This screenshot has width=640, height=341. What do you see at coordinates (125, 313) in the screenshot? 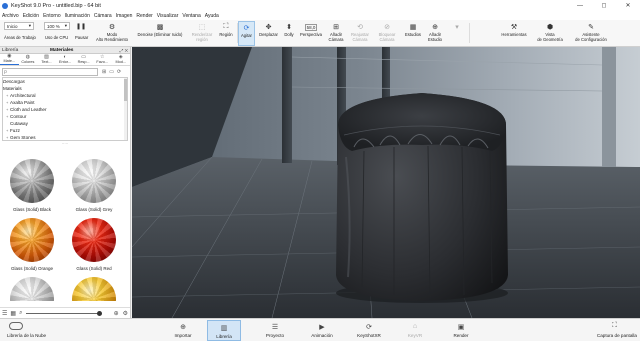
I see `settings-icon: ⚙` at bounding box center [125, 313].